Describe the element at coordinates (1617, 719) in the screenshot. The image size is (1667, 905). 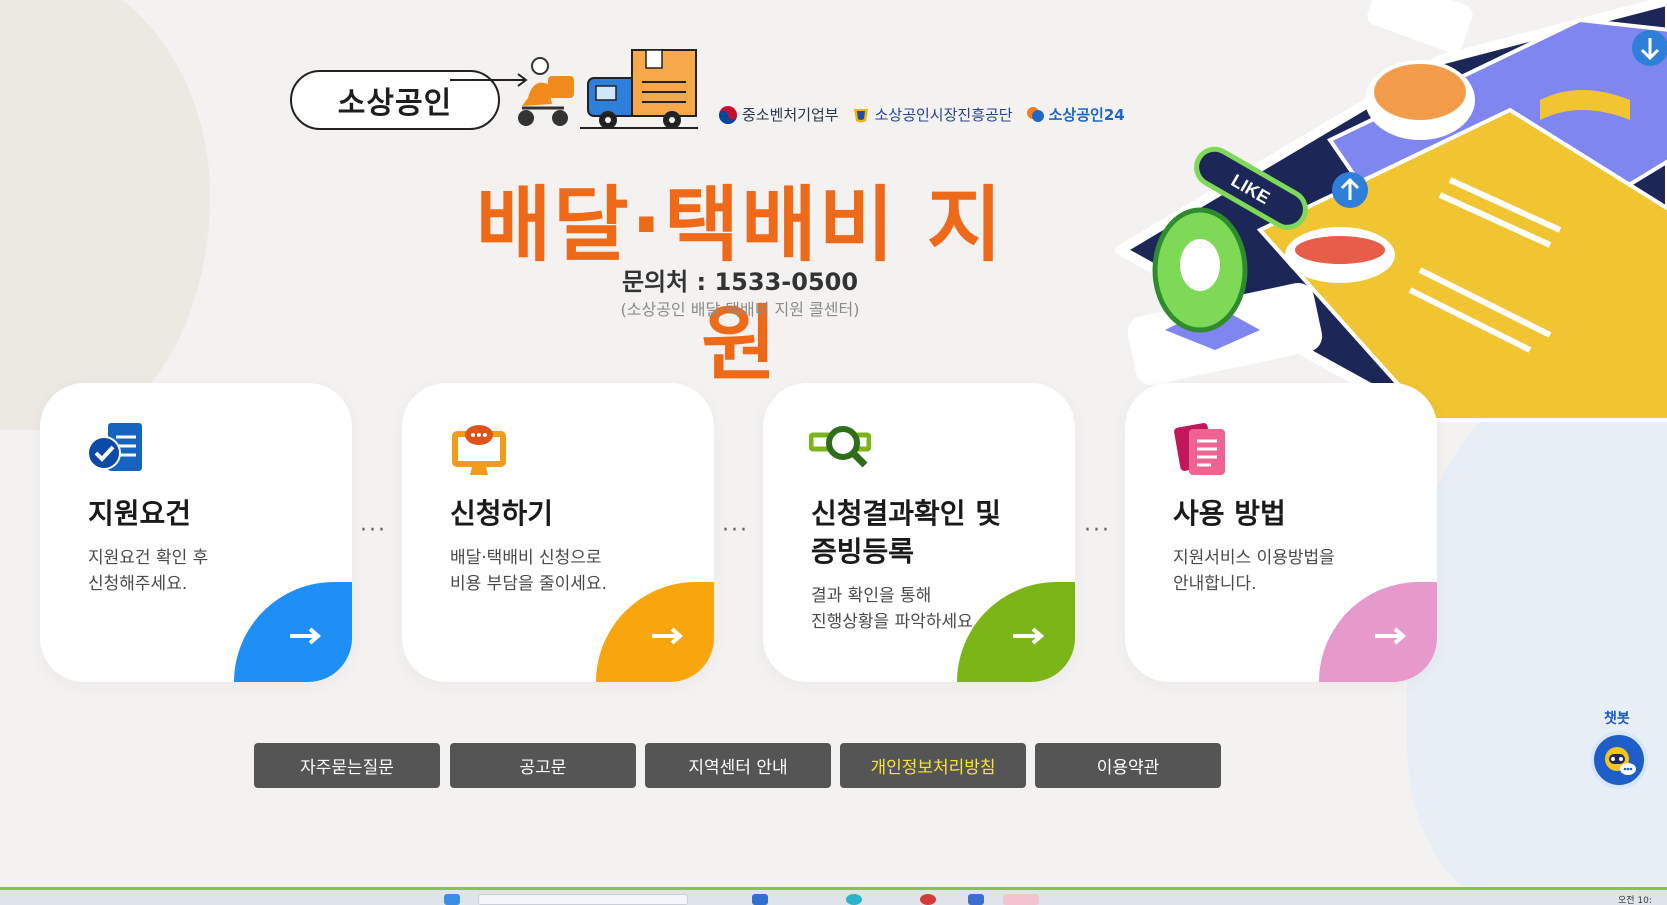
I see `chatbot-label: 챗봇` at that location.